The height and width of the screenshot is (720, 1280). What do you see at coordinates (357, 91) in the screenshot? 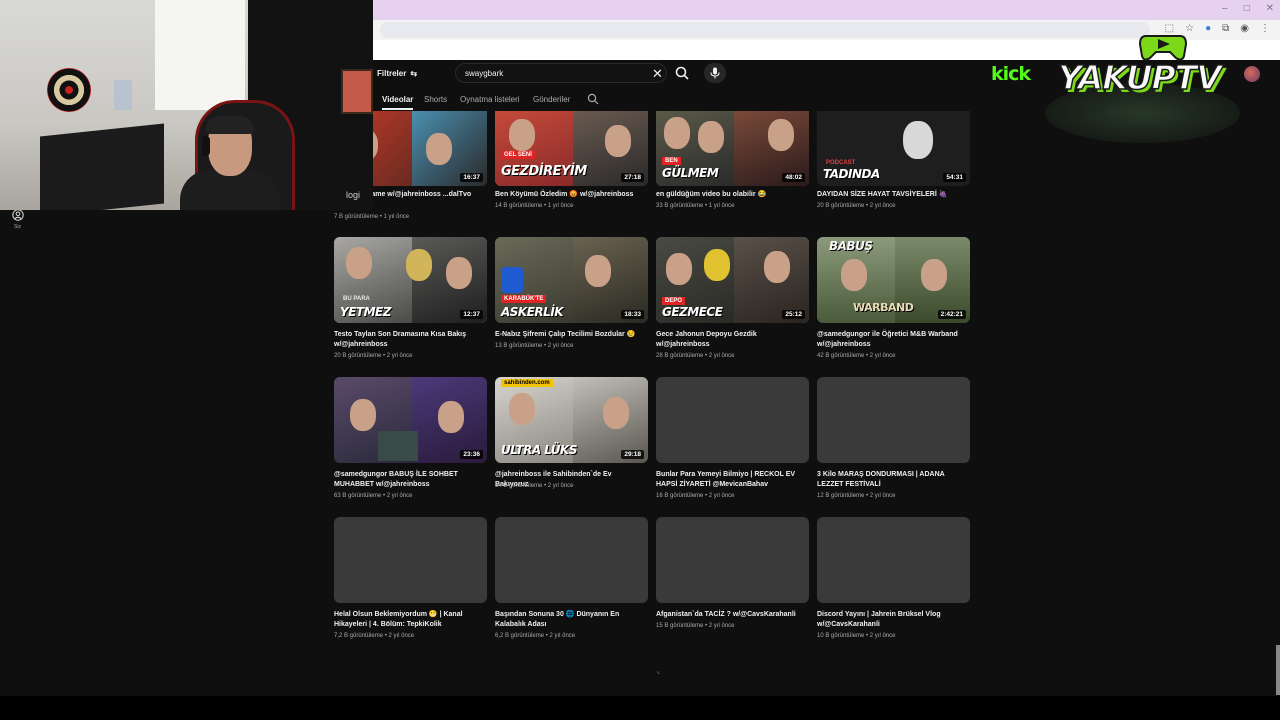
I see `picture-frame-image` at bounding box center [357, 91].